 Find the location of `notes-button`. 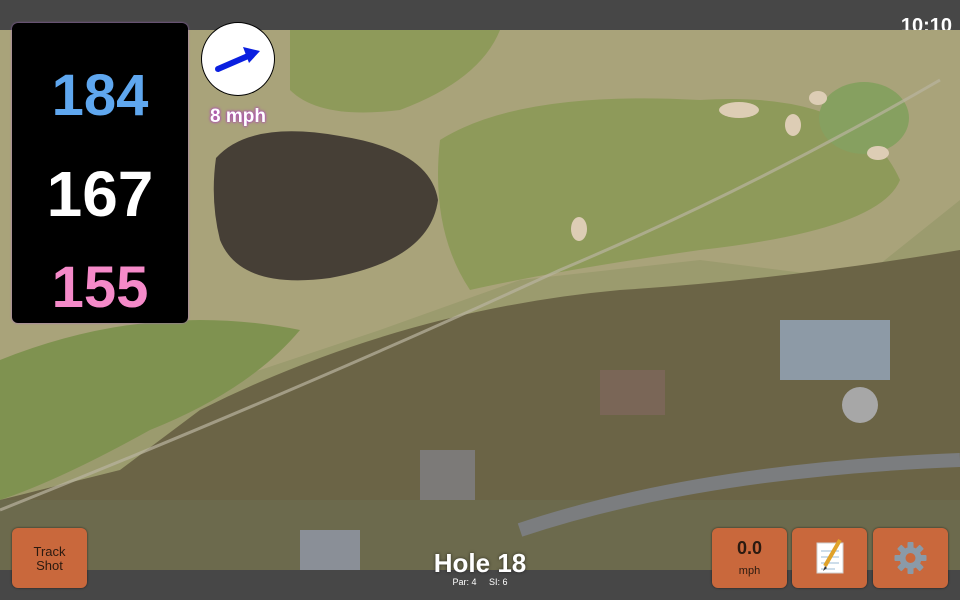

notes-button is located at coordinates (829, 558).